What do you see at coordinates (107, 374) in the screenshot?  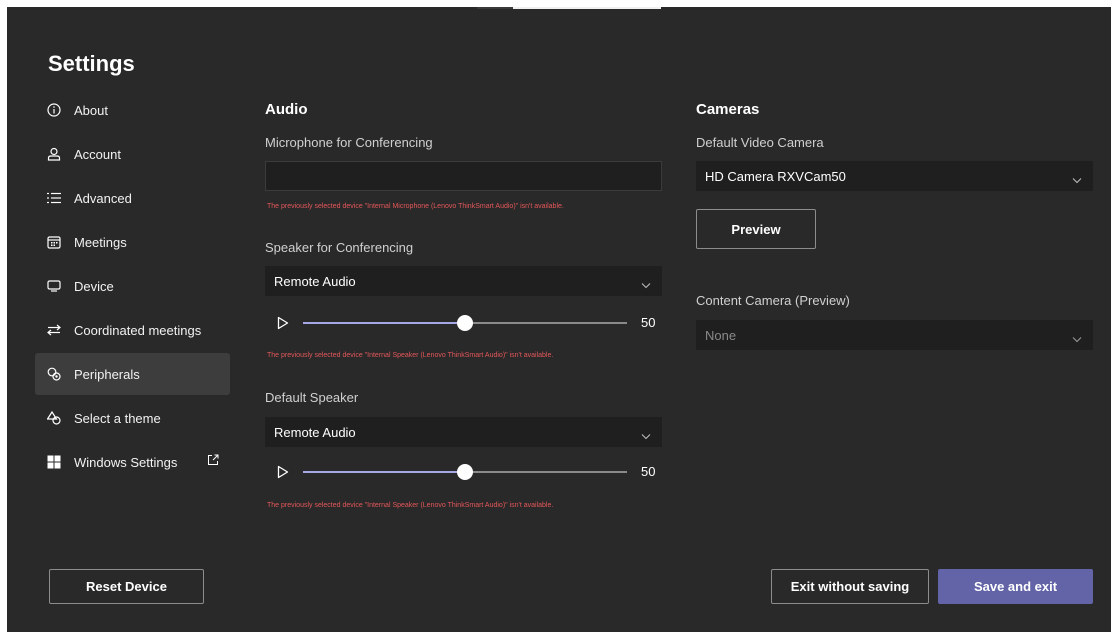 I see `sidebar-item-label: Peripherals` at bounding box center [107, 374].